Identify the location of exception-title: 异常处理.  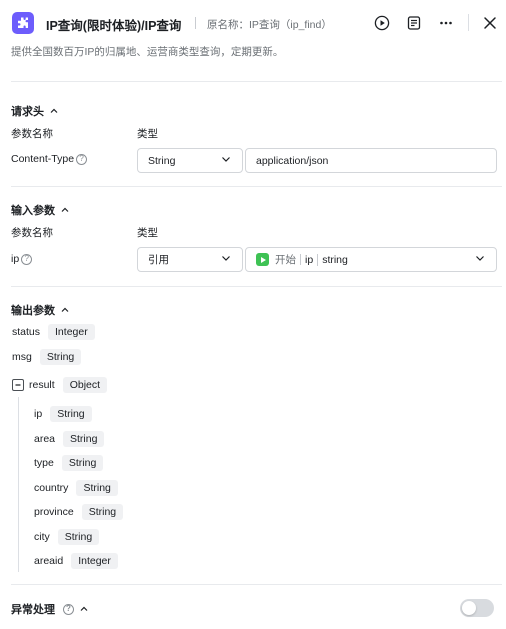
(33, 610).